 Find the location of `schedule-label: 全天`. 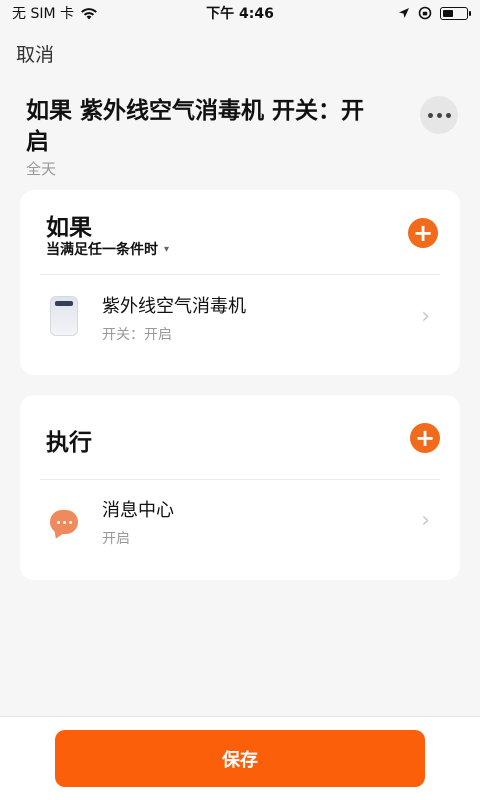

schedule-label: 全天 is located at coordinates (41, 168).